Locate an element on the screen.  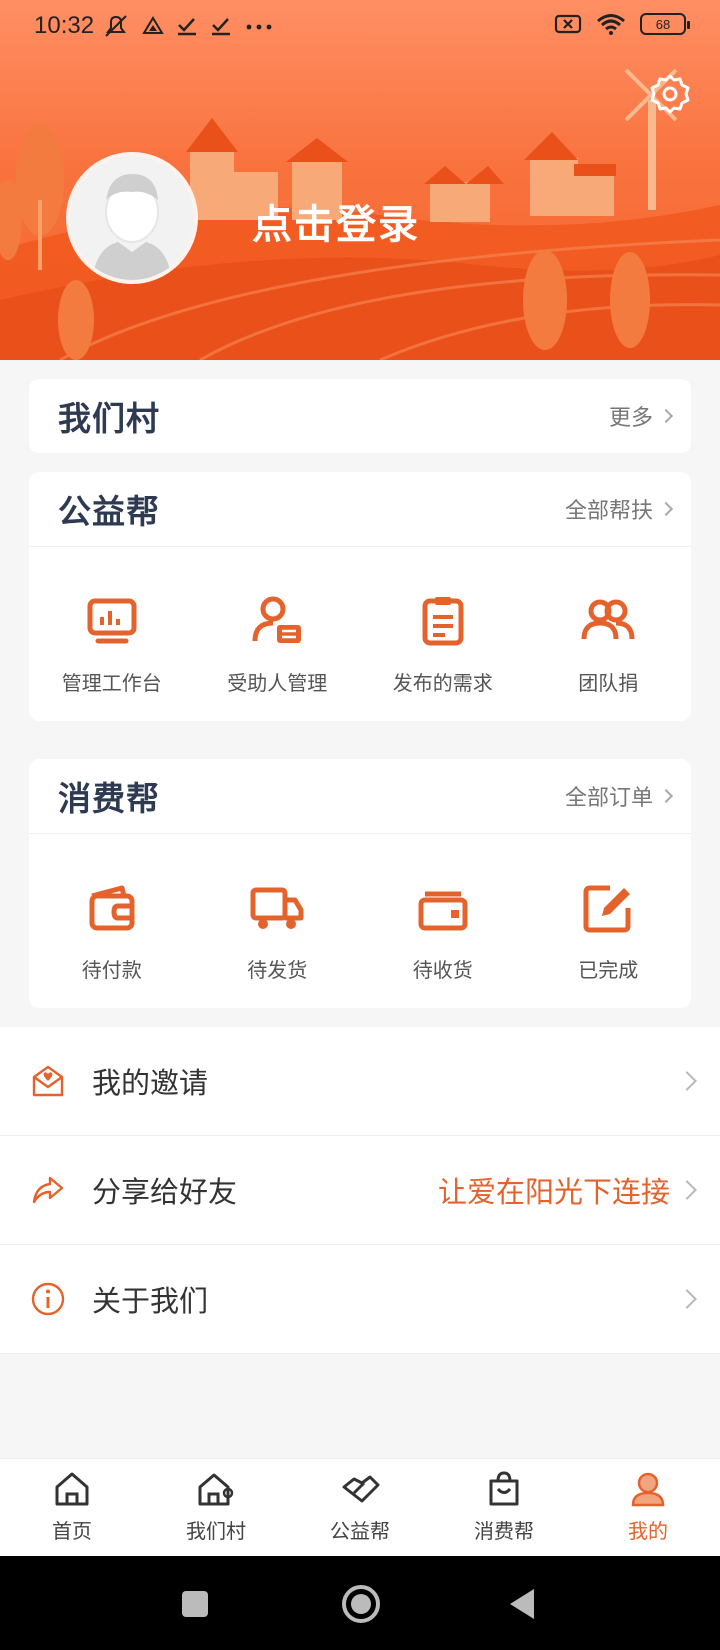
grid-item-dashboard: 管理工作台 is located at coordinates (112, 632).